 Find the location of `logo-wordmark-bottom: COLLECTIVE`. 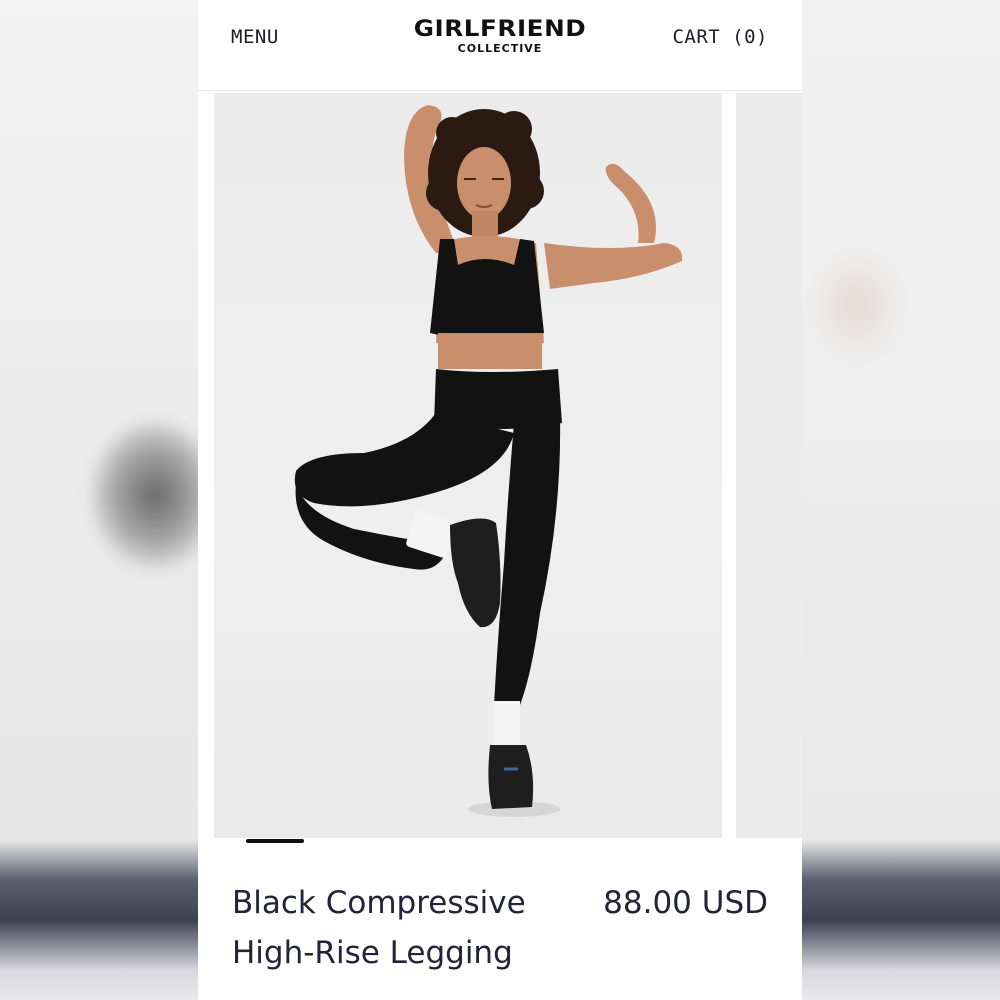

logo-wordmark-bottom: COLLECTIVE is located at coordinates (500, 48).